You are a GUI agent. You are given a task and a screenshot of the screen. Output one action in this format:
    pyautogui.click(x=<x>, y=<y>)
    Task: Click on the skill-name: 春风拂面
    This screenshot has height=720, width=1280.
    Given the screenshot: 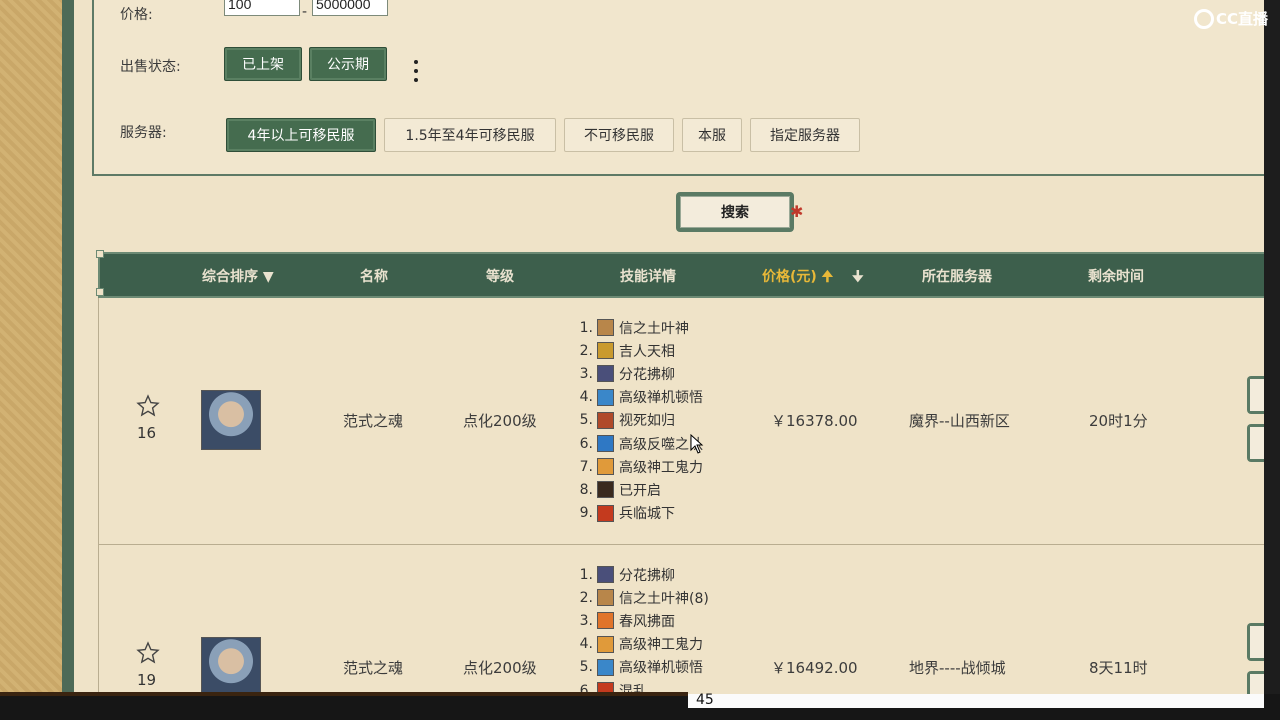 What is the action you would take?
    pyautogui.click(x=647, y=621)
    